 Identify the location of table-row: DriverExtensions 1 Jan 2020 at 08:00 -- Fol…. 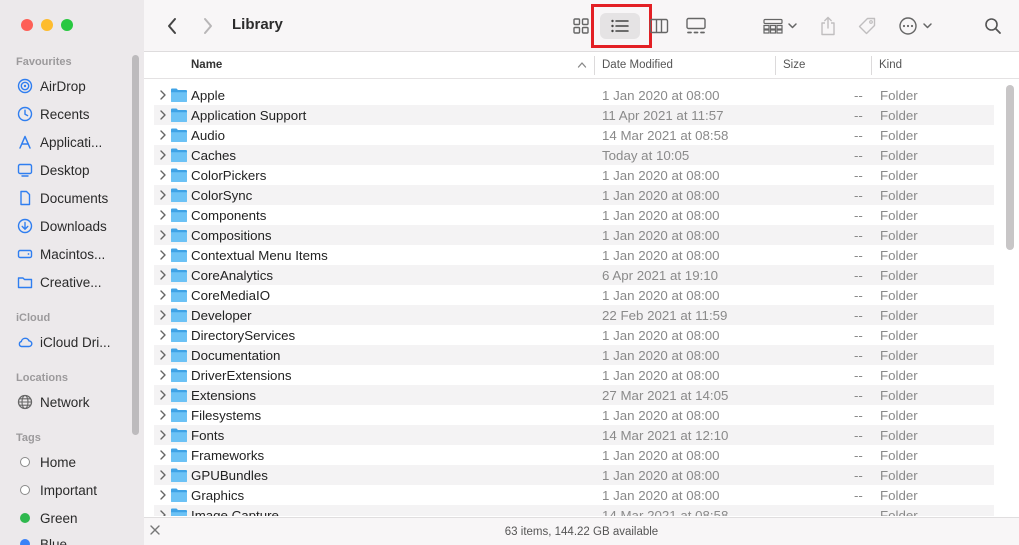
(574, 375).